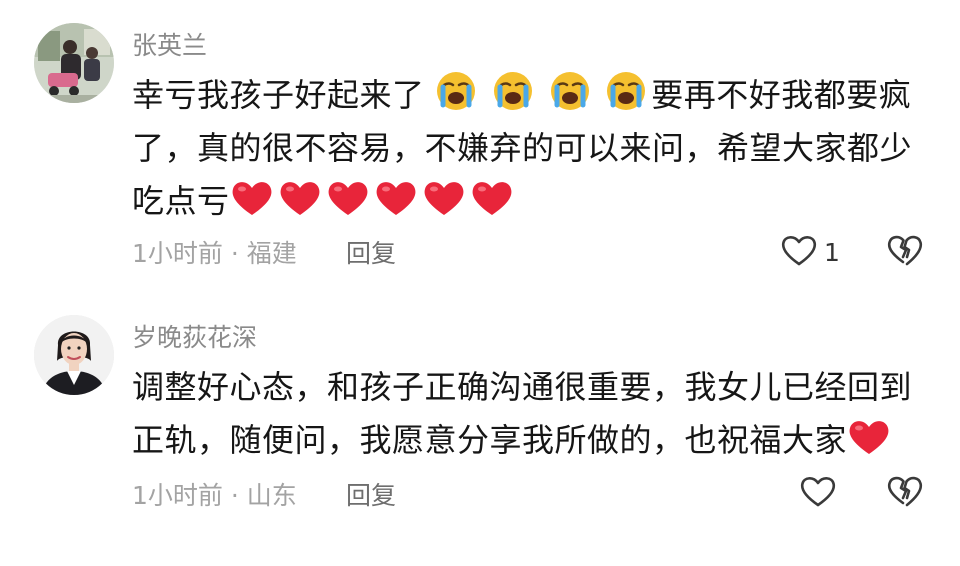  I want to click on comment-line: 吃点亏, so click(527, 201).